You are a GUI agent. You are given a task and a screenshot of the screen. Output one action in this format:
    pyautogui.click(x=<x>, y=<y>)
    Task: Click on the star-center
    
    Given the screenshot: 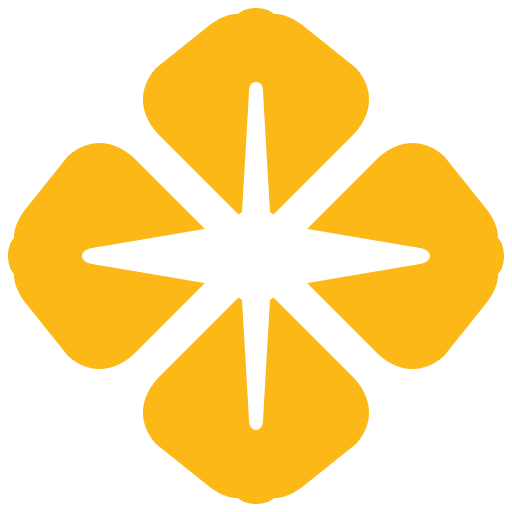 What is the action you would take?
    pyautogui.click(x=256, y=256)
    